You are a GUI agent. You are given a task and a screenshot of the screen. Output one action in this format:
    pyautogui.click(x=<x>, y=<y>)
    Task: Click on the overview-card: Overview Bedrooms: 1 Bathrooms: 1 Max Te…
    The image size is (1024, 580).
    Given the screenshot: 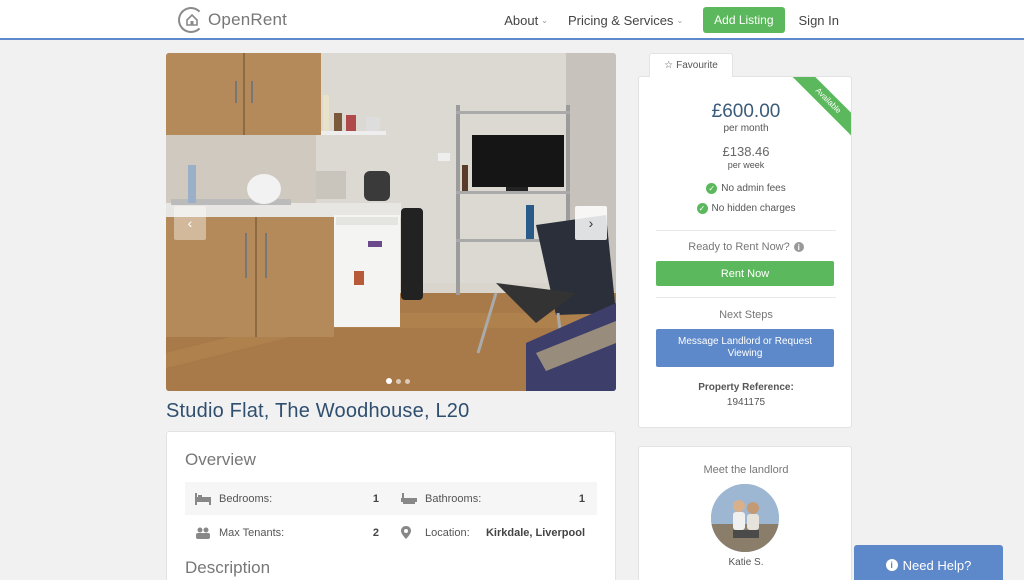 What is the action you would take?
    pyautogui.click(x=391, y=505)
    